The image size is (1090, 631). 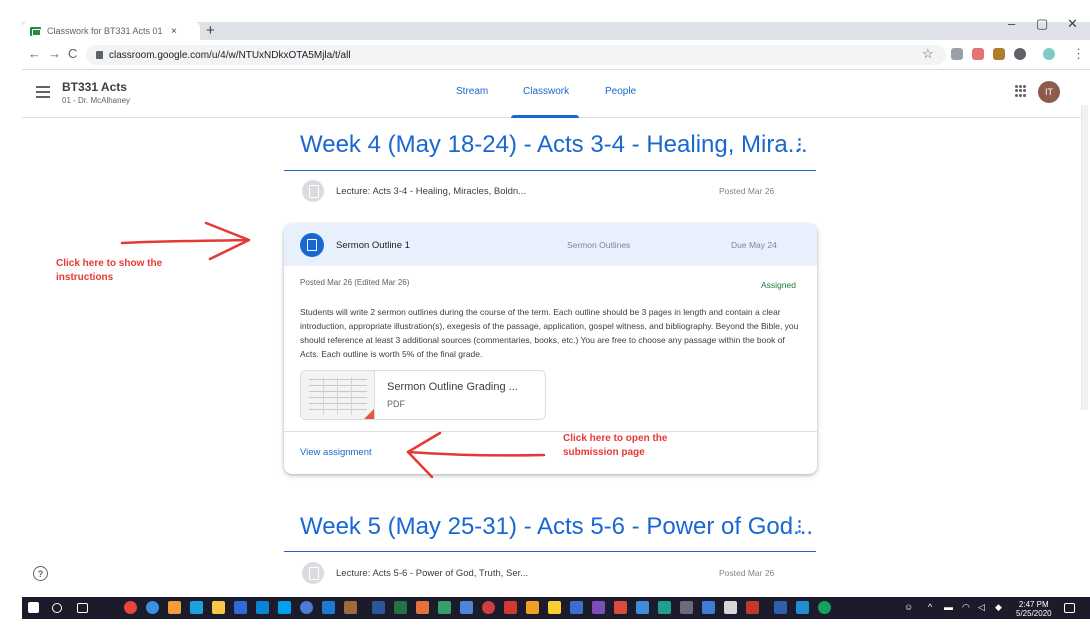 What do you see at coordinates (998, 607) in the screenshot?
I see `dropbox-icon: ◆` at bounding box center [998, 607].